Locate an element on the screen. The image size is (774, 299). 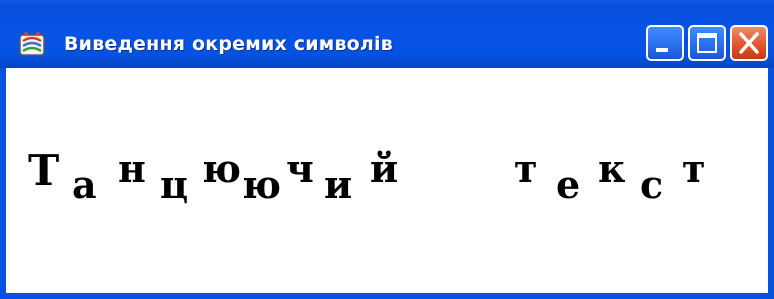
dancing-glyph: Т is located at coordinates (44, 170).